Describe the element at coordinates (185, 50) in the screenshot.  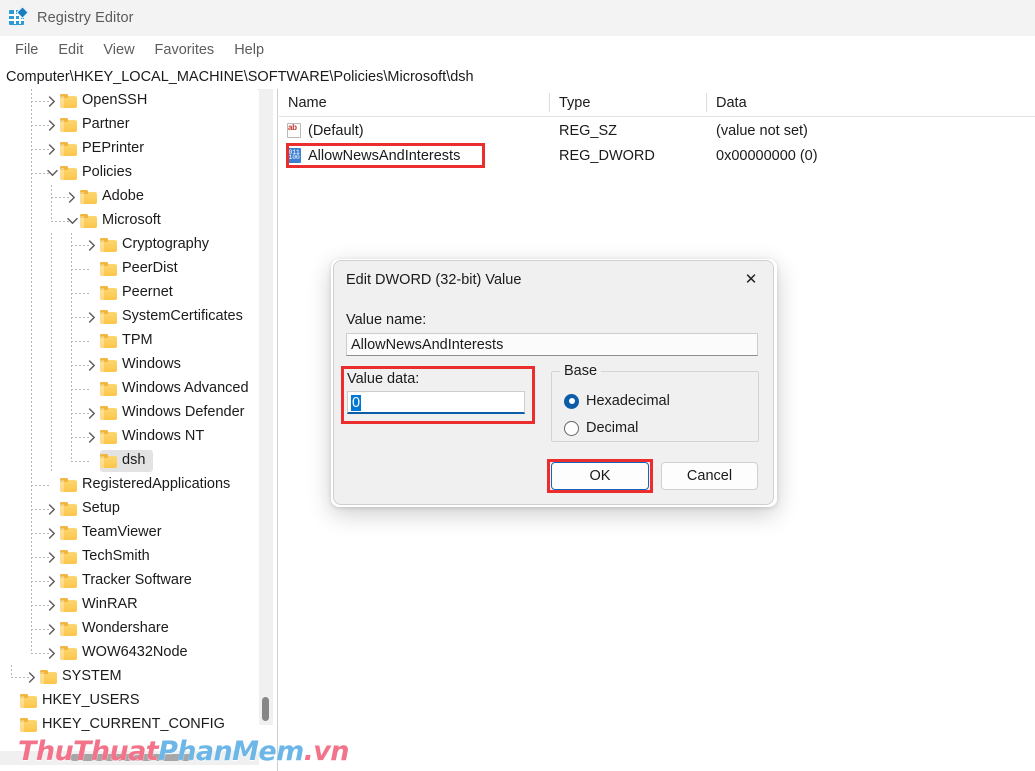
I see `menu-item-favorites: Favorites` at that location.